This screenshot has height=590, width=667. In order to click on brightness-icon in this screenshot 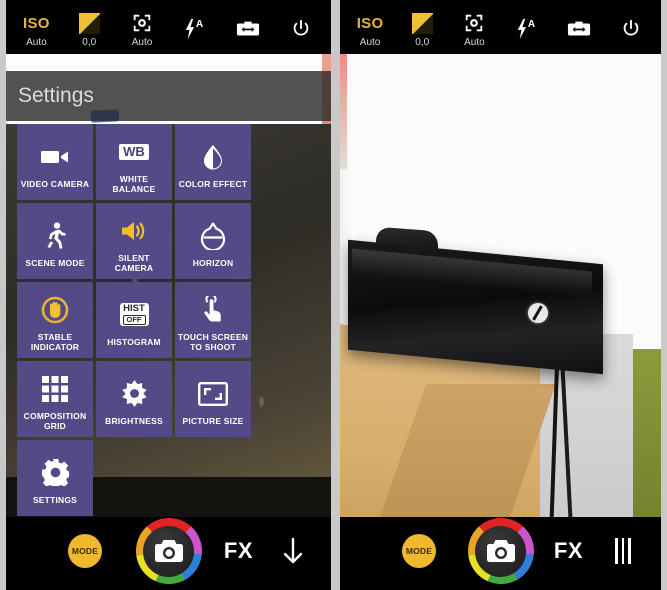, I will do `click(134, 394)`.